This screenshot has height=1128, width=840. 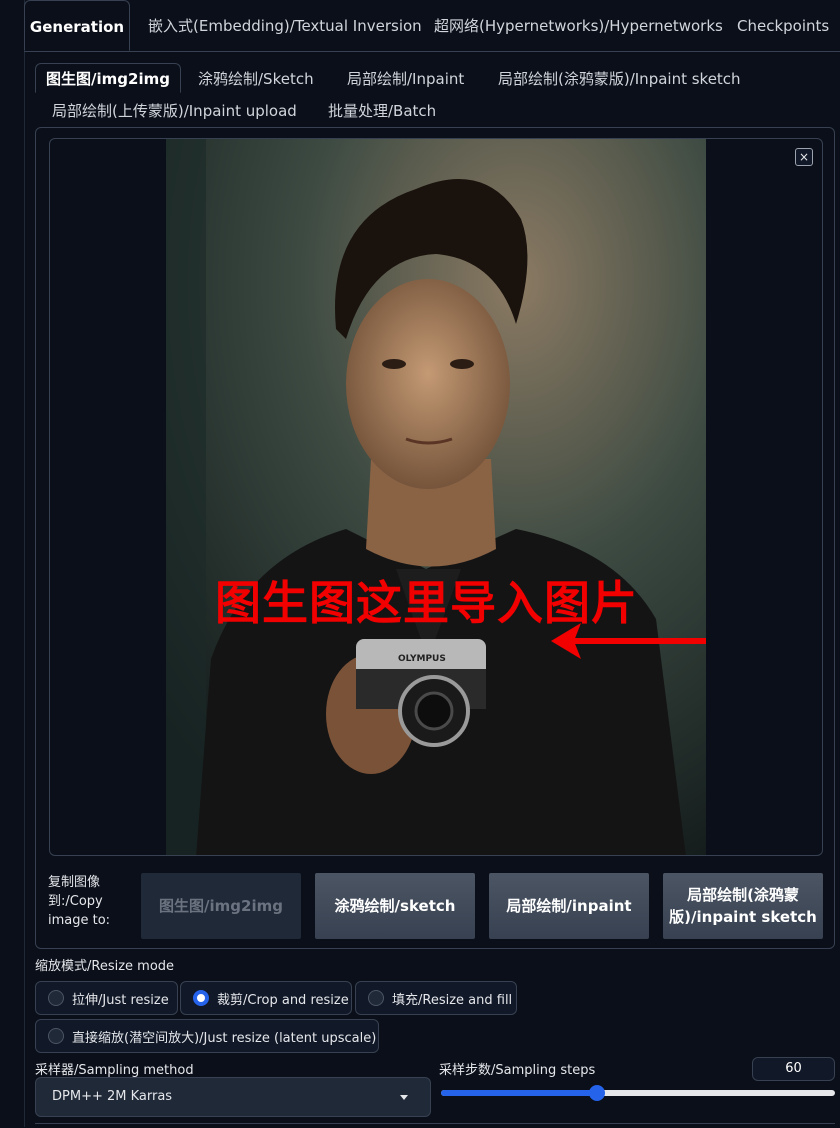 I want to click on tab-hypernetworks: 超网络(Hypernetworks)/Hypernetworks, so click(x=578, y=25).